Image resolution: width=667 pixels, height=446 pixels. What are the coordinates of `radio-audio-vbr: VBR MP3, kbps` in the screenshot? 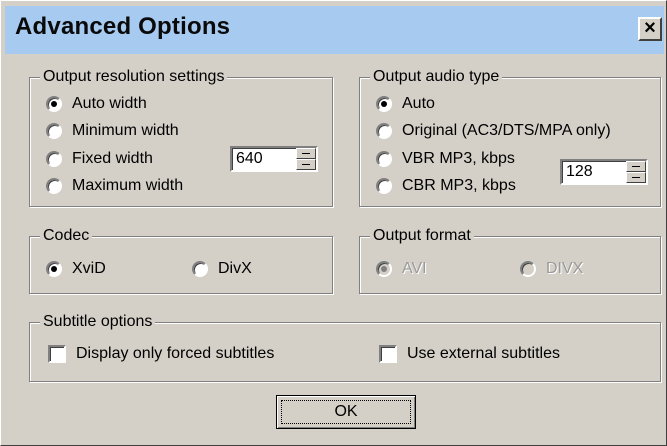 It's located at (445, 159).